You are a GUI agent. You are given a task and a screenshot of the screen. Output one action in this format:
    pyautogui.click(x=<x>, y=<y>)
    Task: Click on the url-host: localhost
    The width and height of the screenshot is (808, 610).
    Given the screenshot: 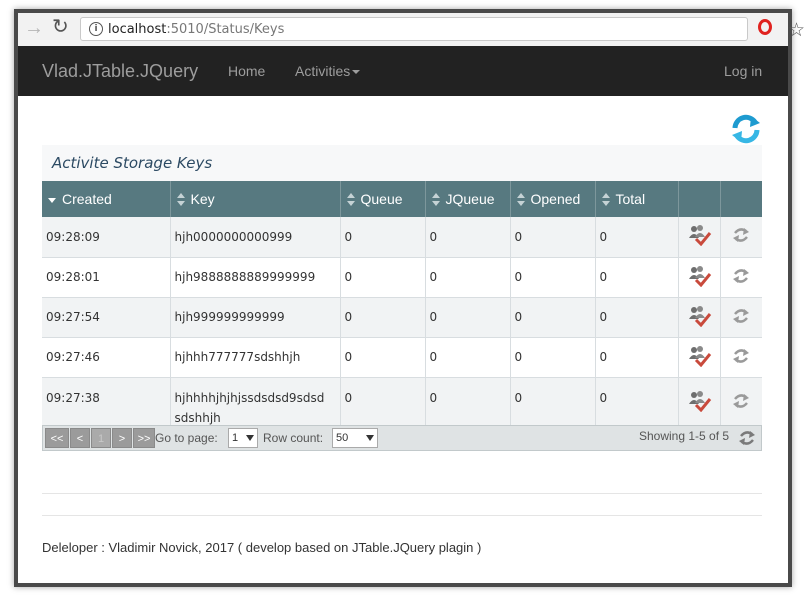 What is the action you would take?
    pyautogui.click(x=137, y=29)
    